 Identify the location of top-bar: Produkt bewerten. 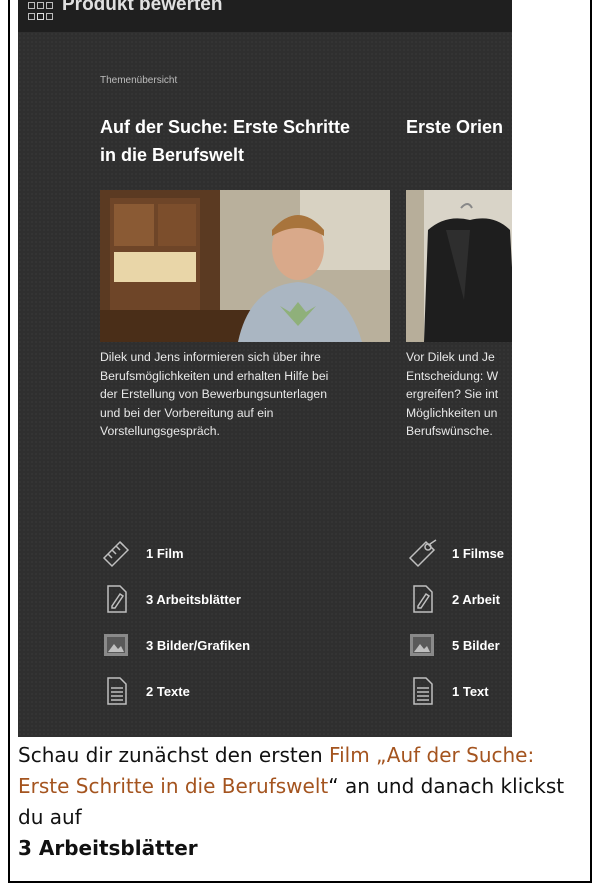
(265, 16).